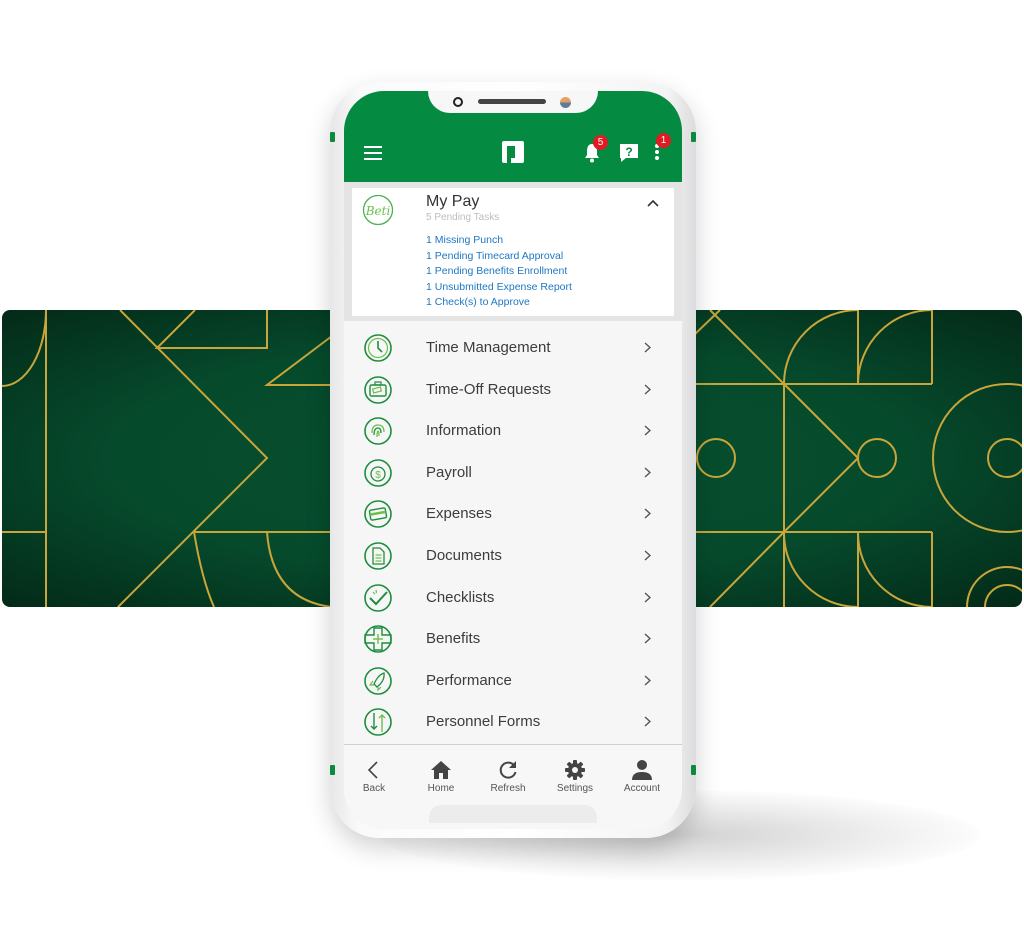  Describe the element at coordinates (513, 152) in the screenshot. I see `paycom-logo` at that location.